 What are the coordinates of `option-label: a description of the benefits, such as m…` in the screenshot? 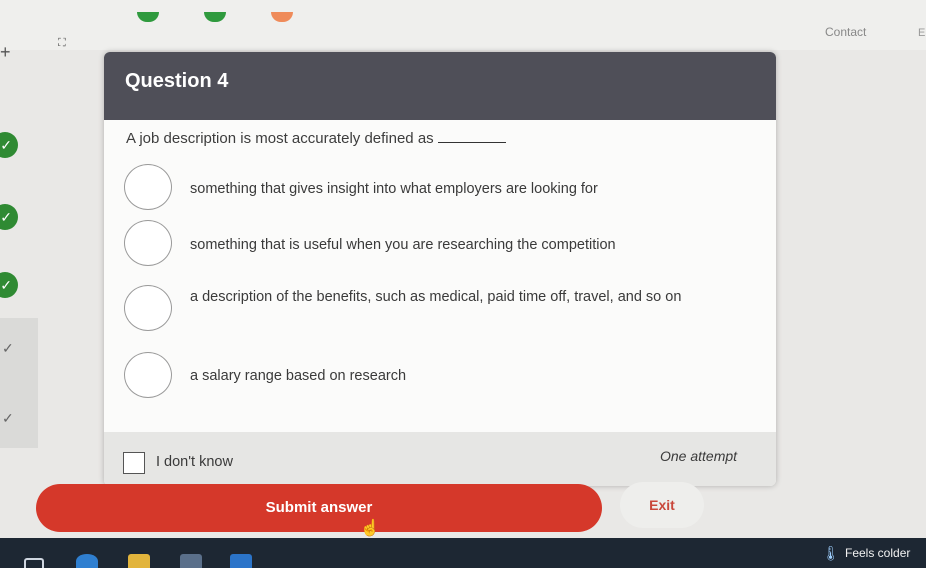 It's located at (436, 297).